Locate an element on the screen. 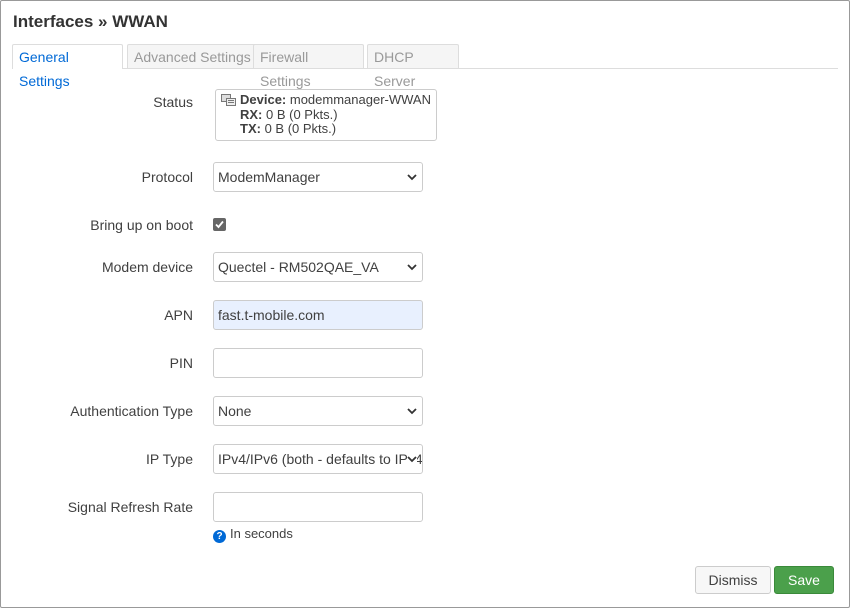  device-value: modemmanager-WWAN is located at coordinates (360, 99).